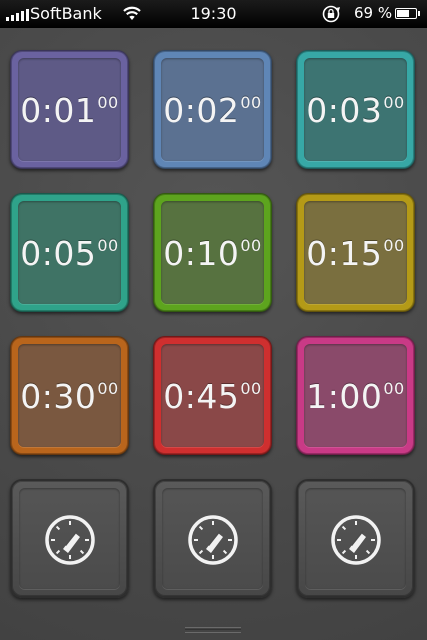 This screenshot has height=640, width=427. What do you see at coordinates (58, 253) in the screenshot?
I see `timer-duration: 0:05` at bounding box center [58, 253].